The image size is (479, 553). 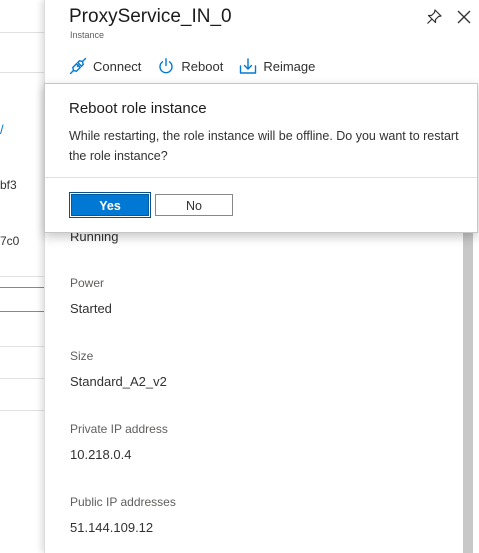 I want to click on no-button: No, so click(x=194, y=205).